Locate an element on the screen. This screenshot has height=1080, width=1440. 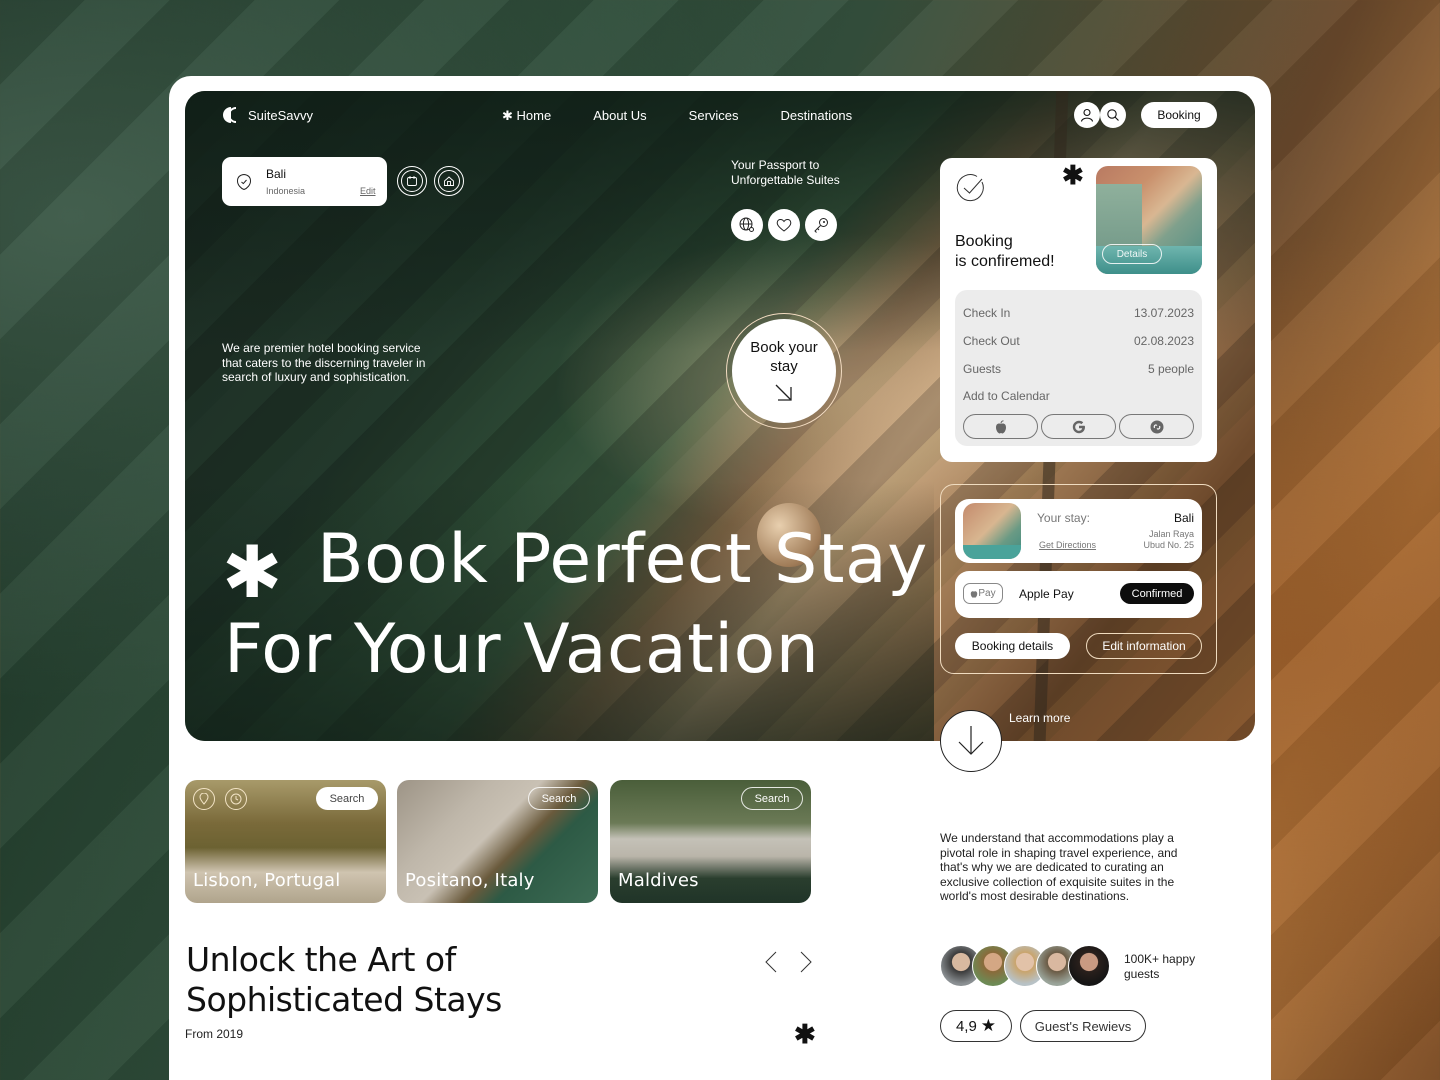
payment-panel: Pay Apple Pay Confirmed is located at coordinates (1078, 594).